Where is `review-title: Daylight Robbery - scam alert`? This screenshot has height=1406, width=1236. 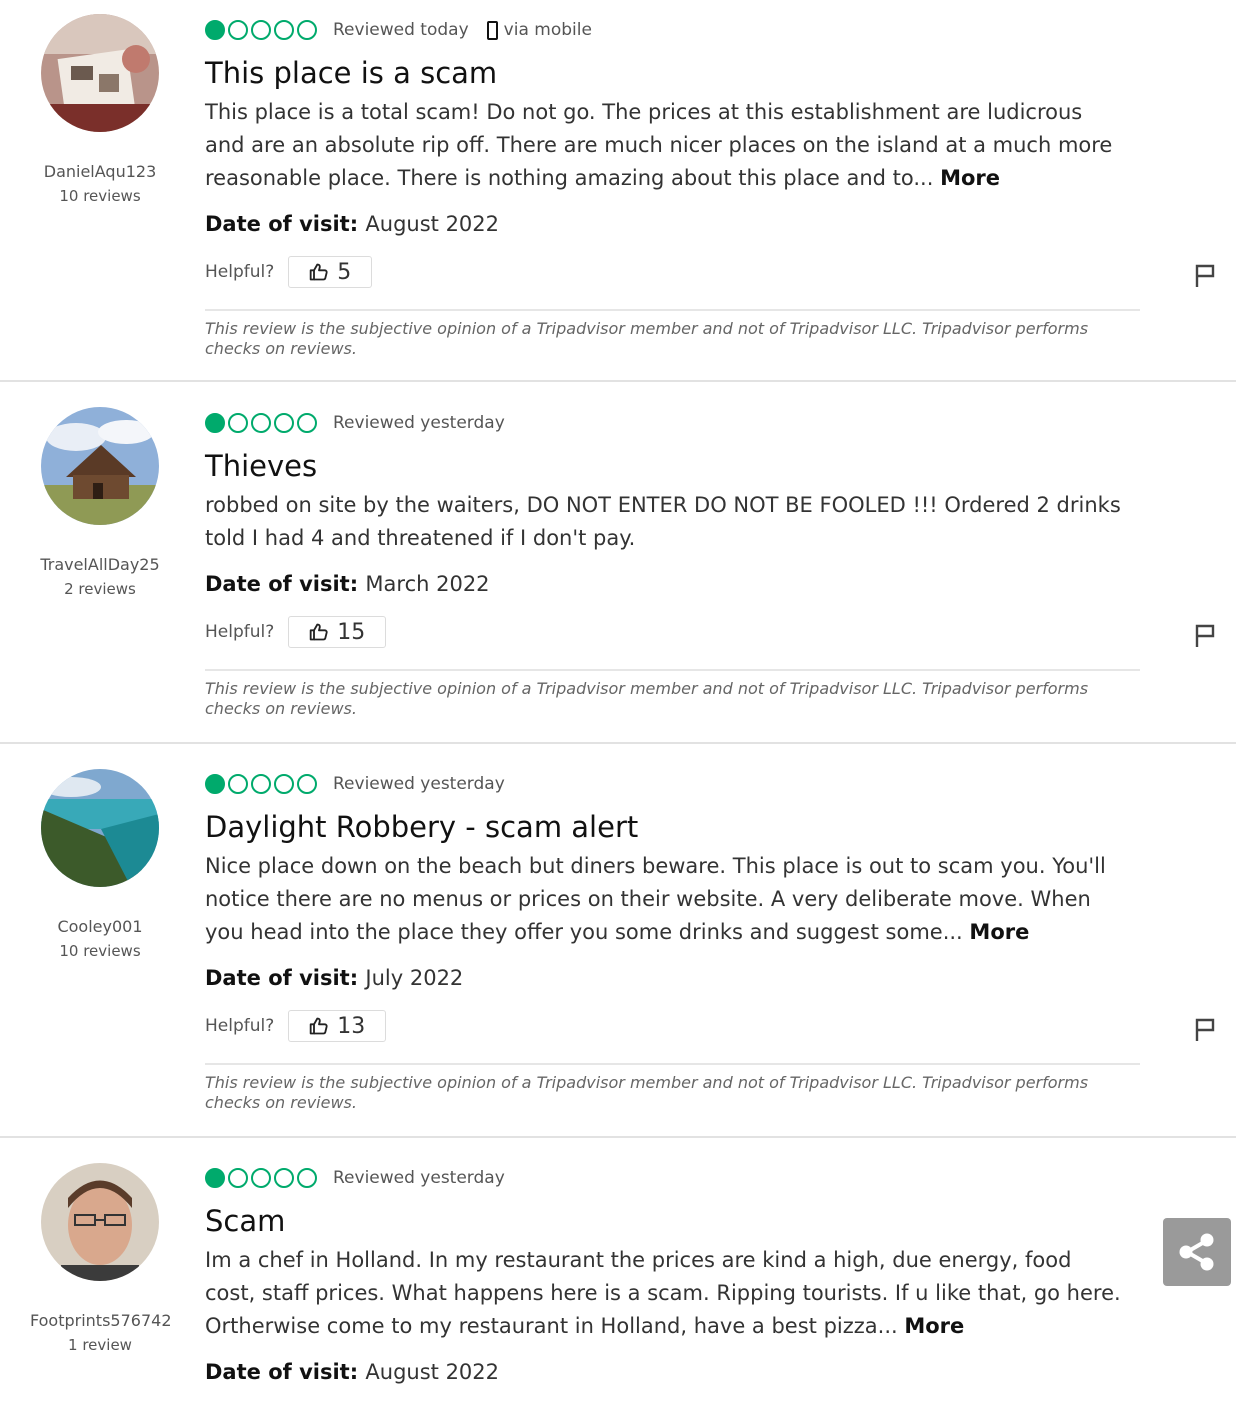 review-title: Daylight Robbery - scam alert is located at coordinates (672, 827).